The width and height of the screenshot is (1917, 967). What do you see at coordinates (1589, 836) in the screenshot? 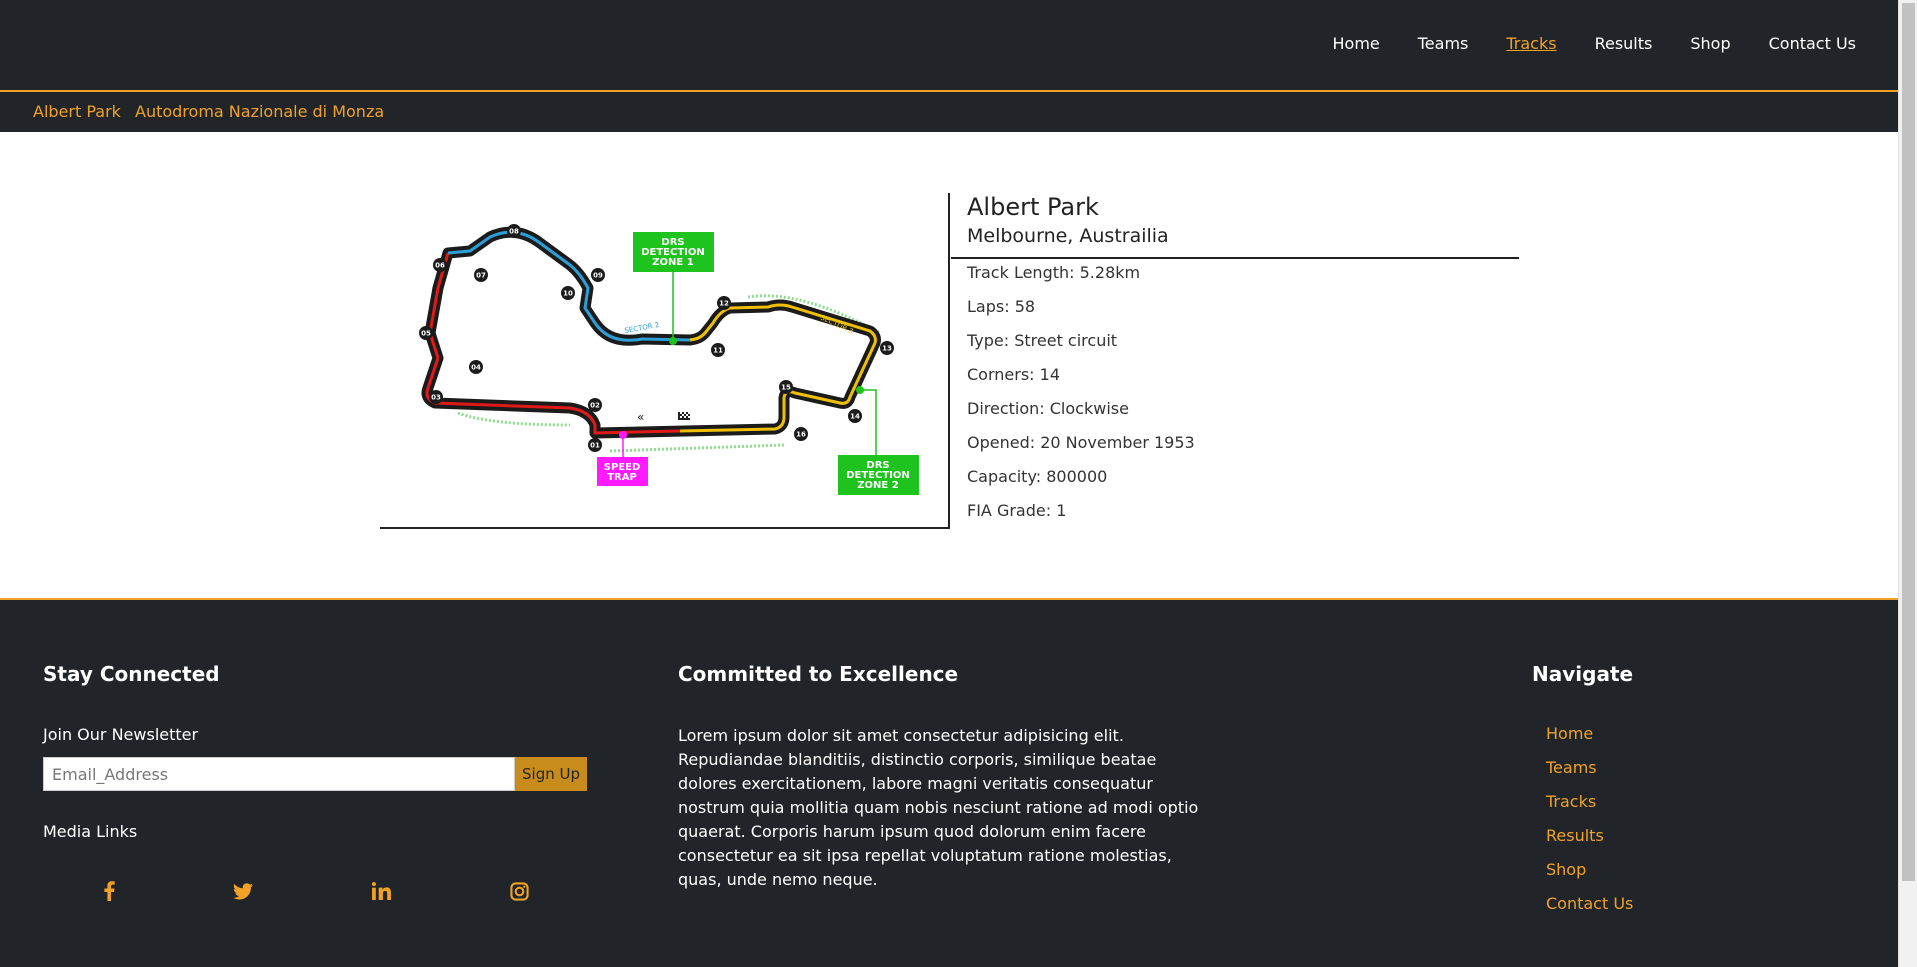
I see `footer-nav-results: Results` at bounding box center [1589, 836].